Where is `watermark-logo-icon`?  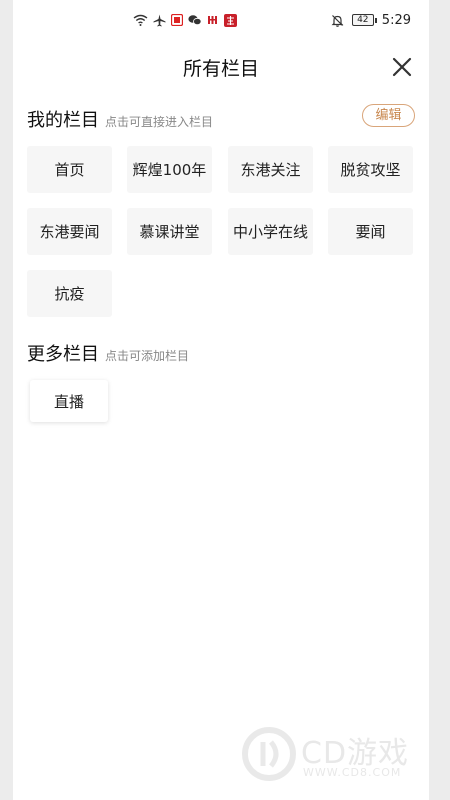
watermark-logo-icon is located at coordinates (269, 754).